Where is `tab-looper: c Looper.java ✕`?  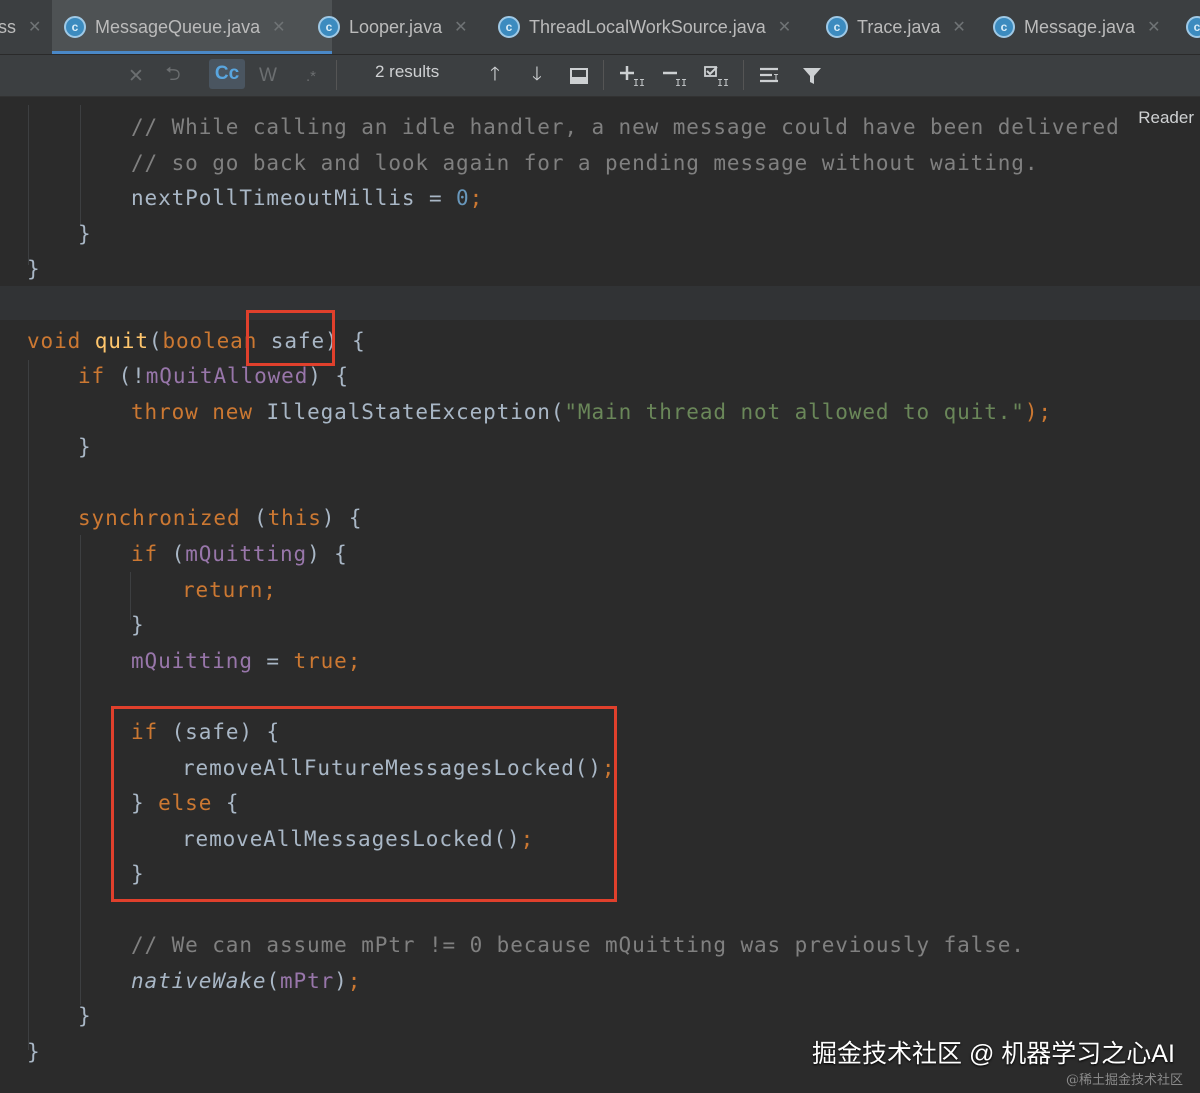 tab-looper: c Looper.java ✕ is located at coordinates (392, 27).